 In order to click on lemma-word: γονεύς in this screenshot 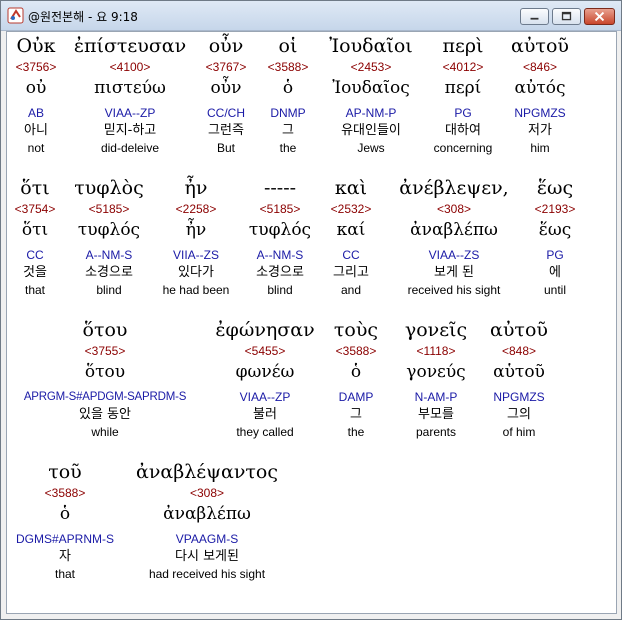, I will do `click(436, 372)`.